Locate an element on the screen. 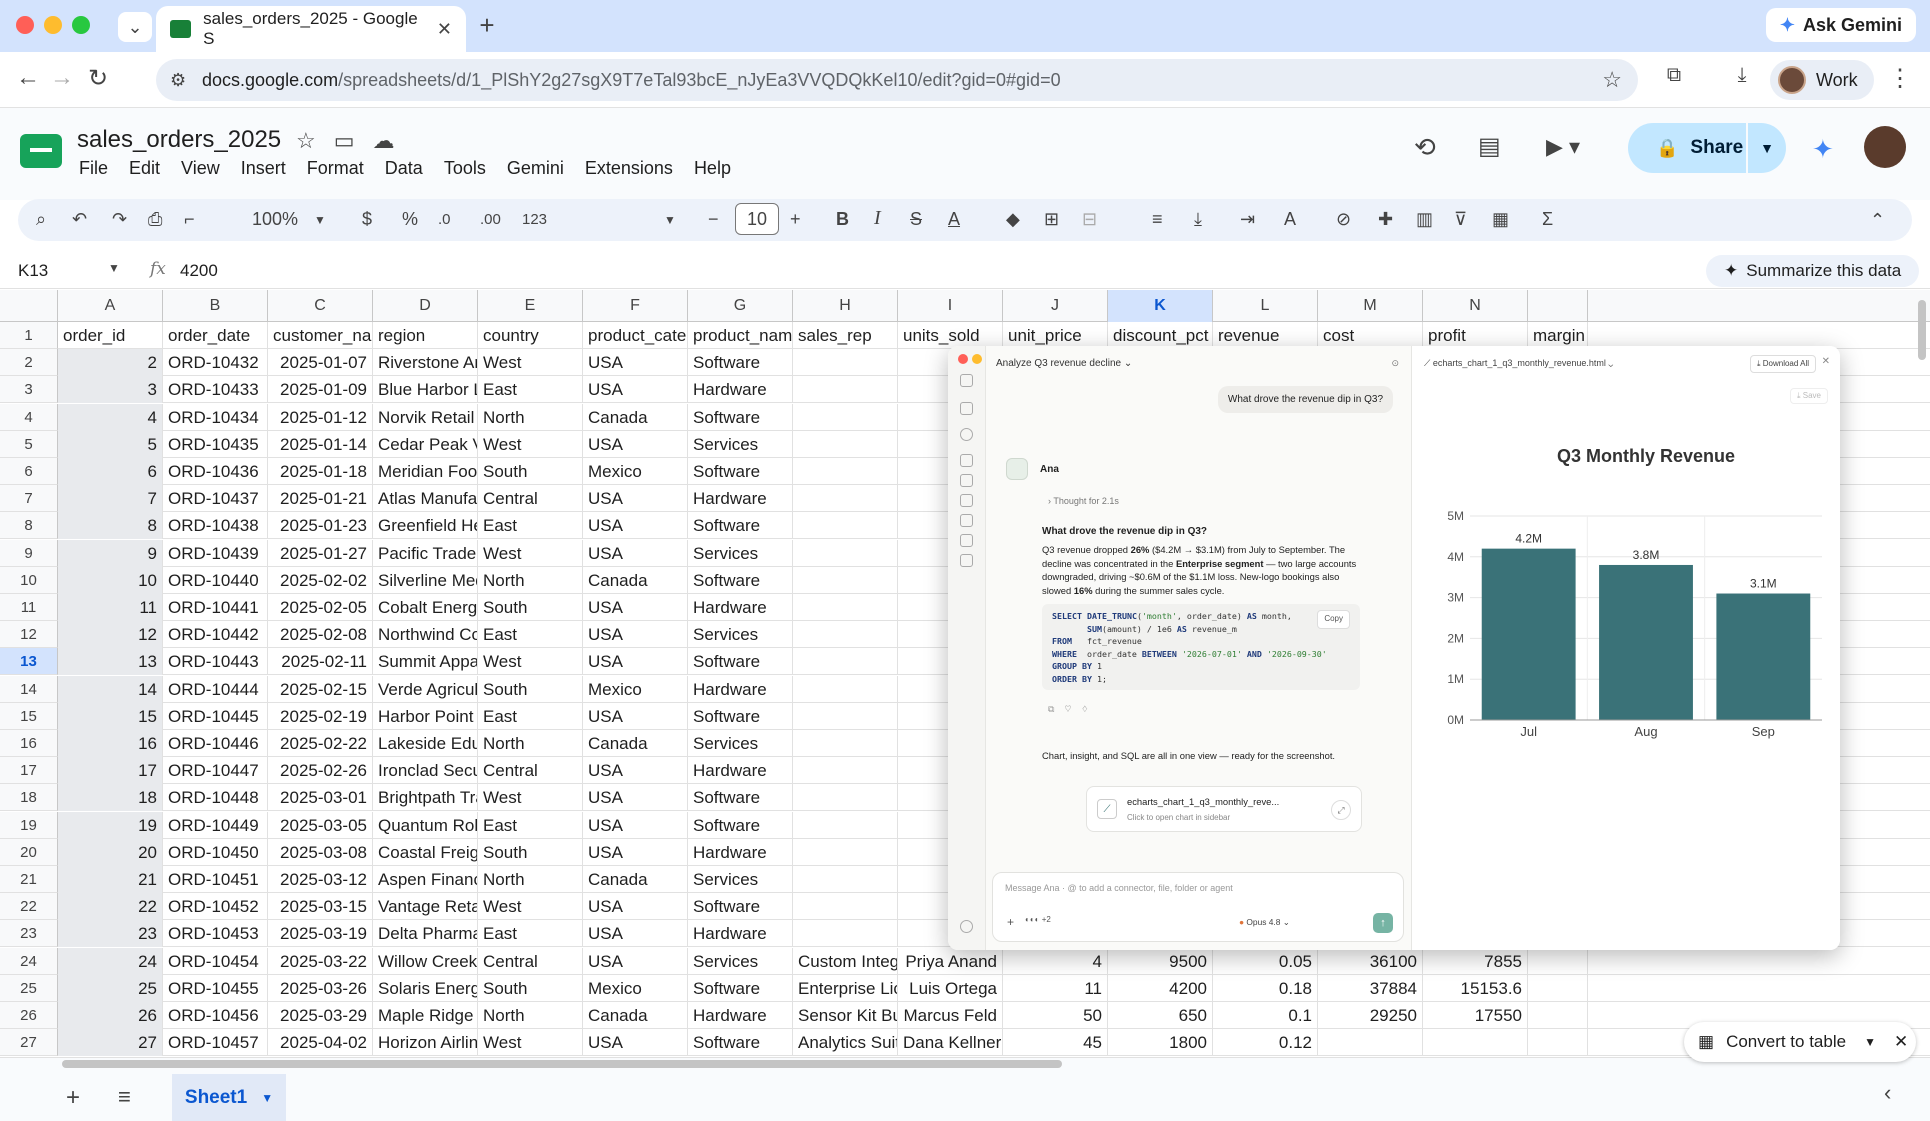 This screenshot has width=1930, height=1121. cell: 22 is located at coordinates (110, 907).